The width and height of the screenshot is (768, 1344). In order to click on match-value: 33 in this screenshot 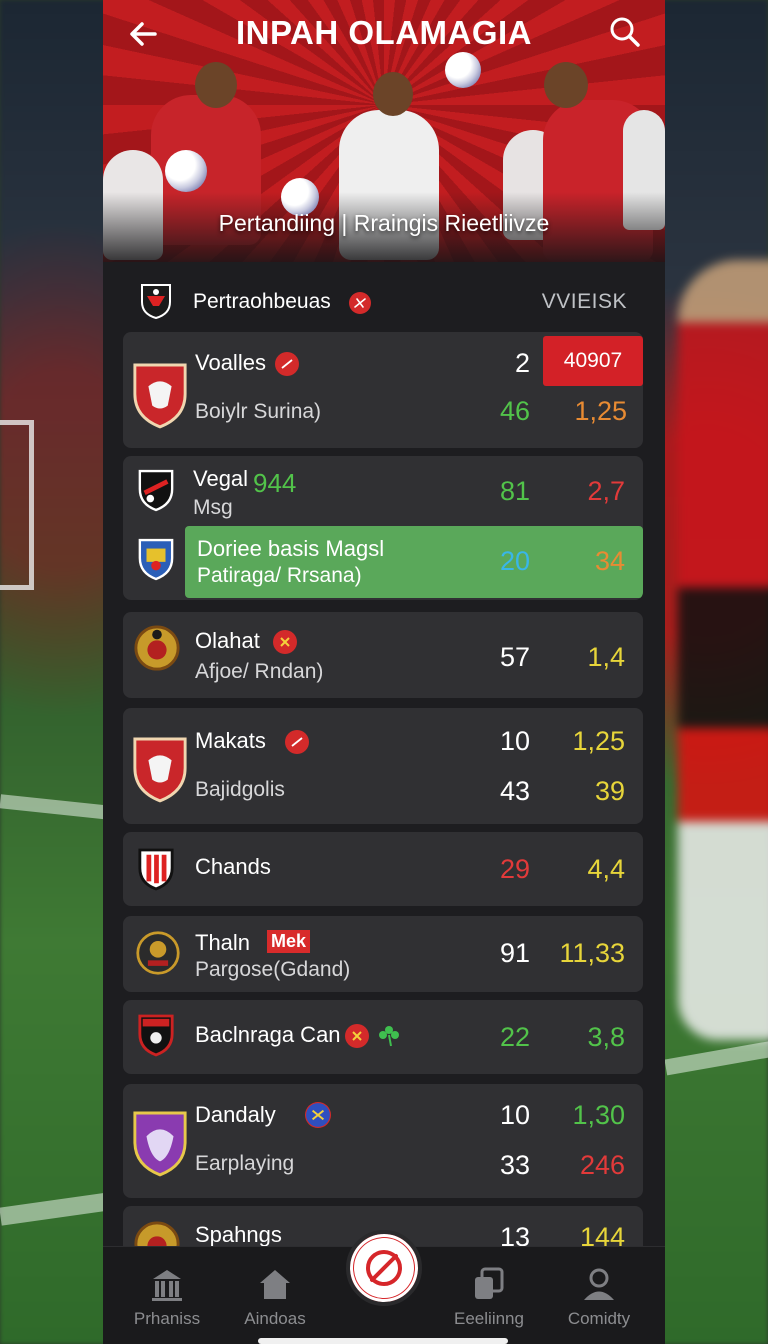, I will do `click(514, 1165)`.